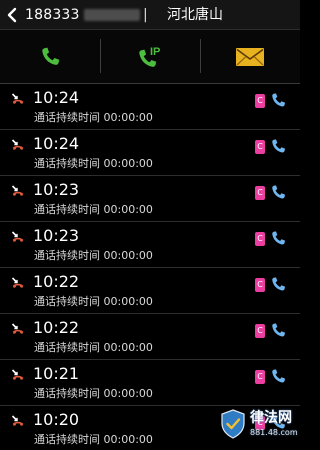 The width and height of the screenshot is (320, 450). I want to click on phone-number: 188333, so click(52, 15).